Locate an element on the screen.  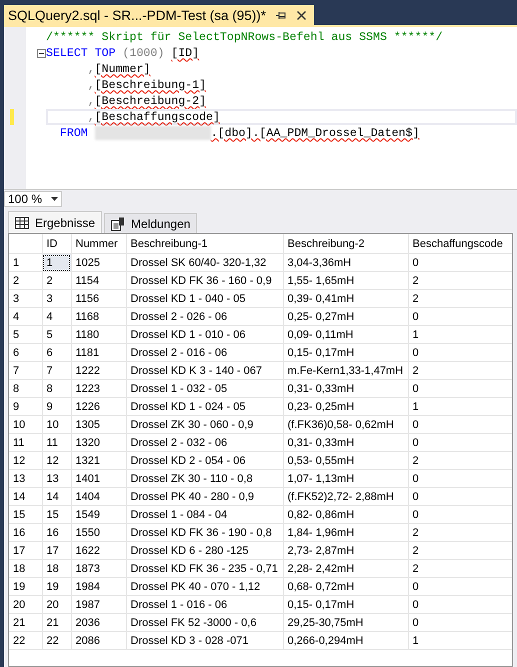
zoom-dropdown: 100 % is located at coordinates (33, 199).